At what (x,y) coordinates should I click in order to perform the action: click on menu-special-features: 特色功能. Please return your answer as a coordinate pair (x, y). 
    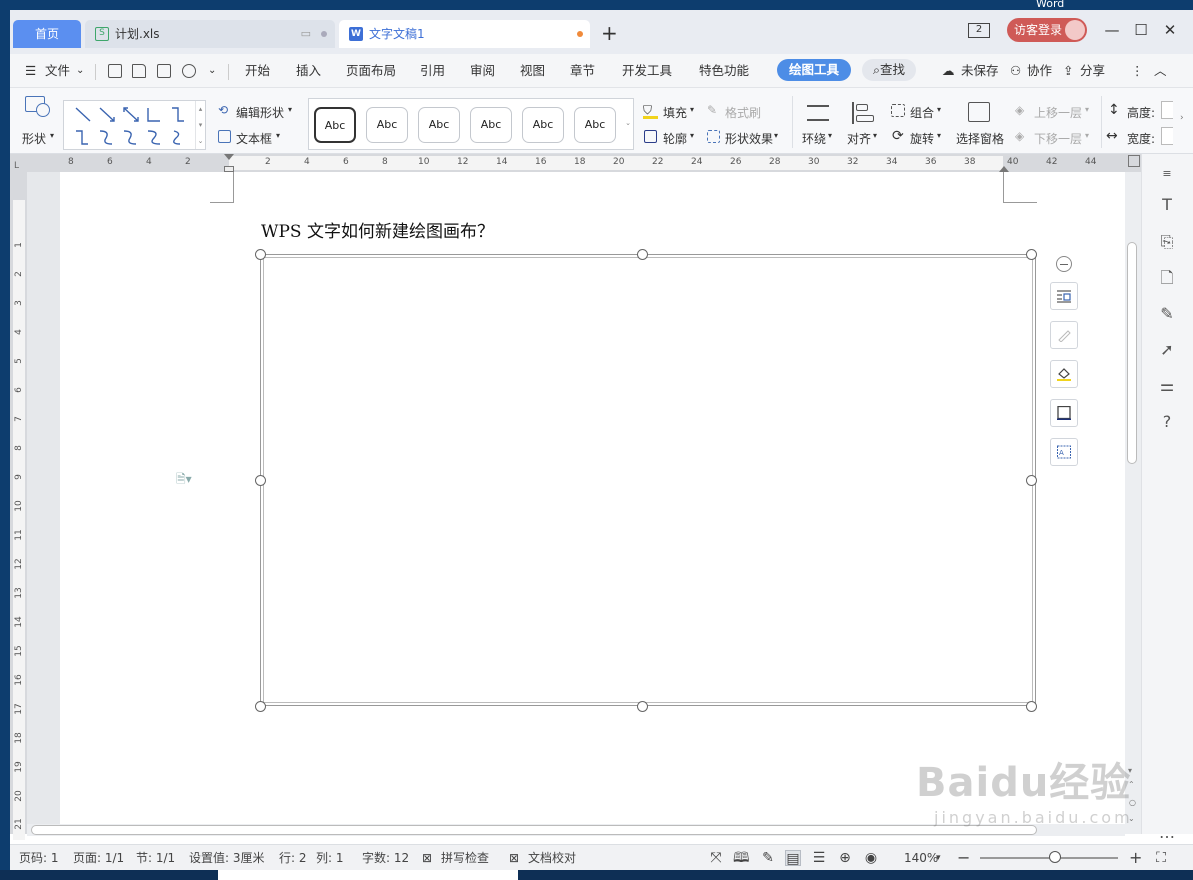
    Looking at the image, I should click on (724, 71).